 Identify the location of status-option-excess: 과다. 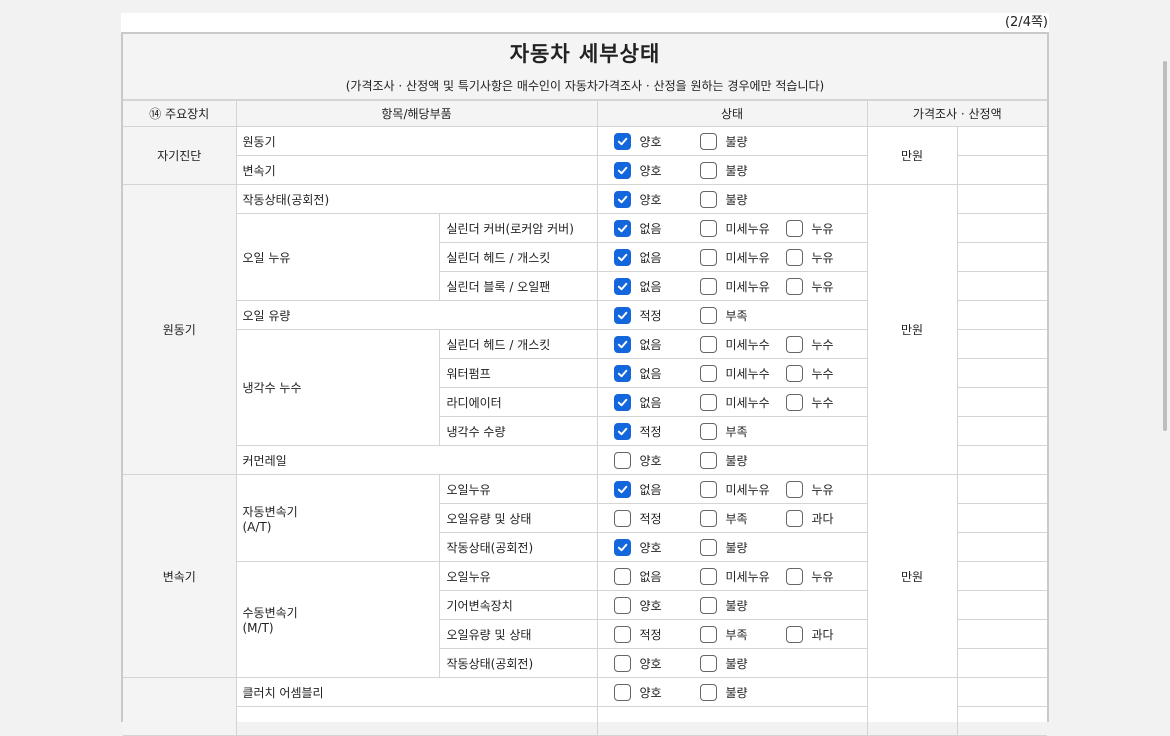
(821, 634).